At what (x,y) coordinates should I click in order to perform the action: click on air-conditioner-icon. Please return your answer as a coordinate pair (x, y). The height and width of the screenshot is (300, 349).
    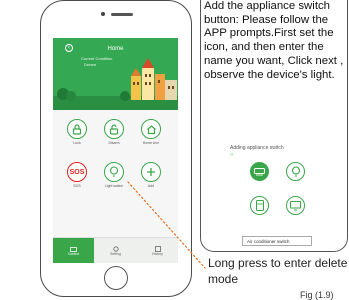
    Looking at the image, I should click on (259, 171).